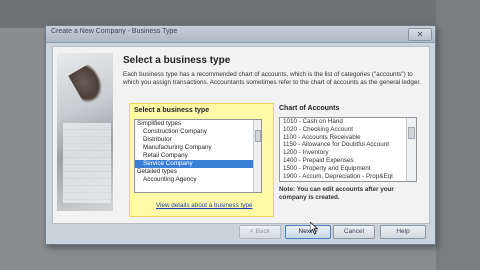 This screenshot has height=270, width=480. What do you see at coordinates (348, 161) in the screenshot?
I see `account-item: 1400 - Prepaid Expenses` at bounding box center [348, 161].